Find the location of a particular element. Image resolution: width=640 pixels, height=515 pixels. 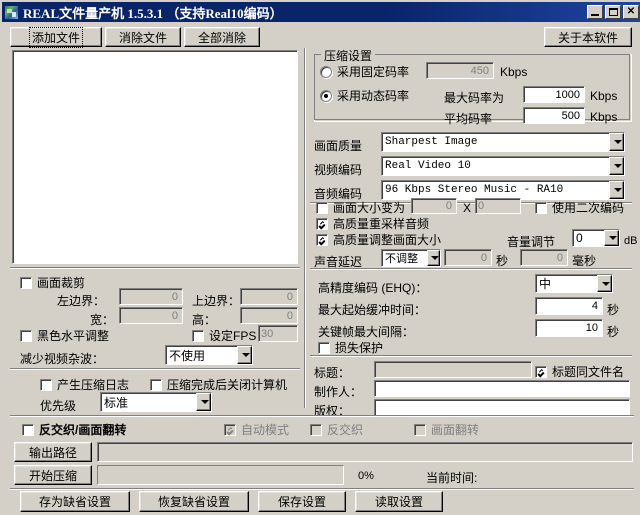

auto-mode-checkbox: 自动模式 is located at coordinates (256, 429).